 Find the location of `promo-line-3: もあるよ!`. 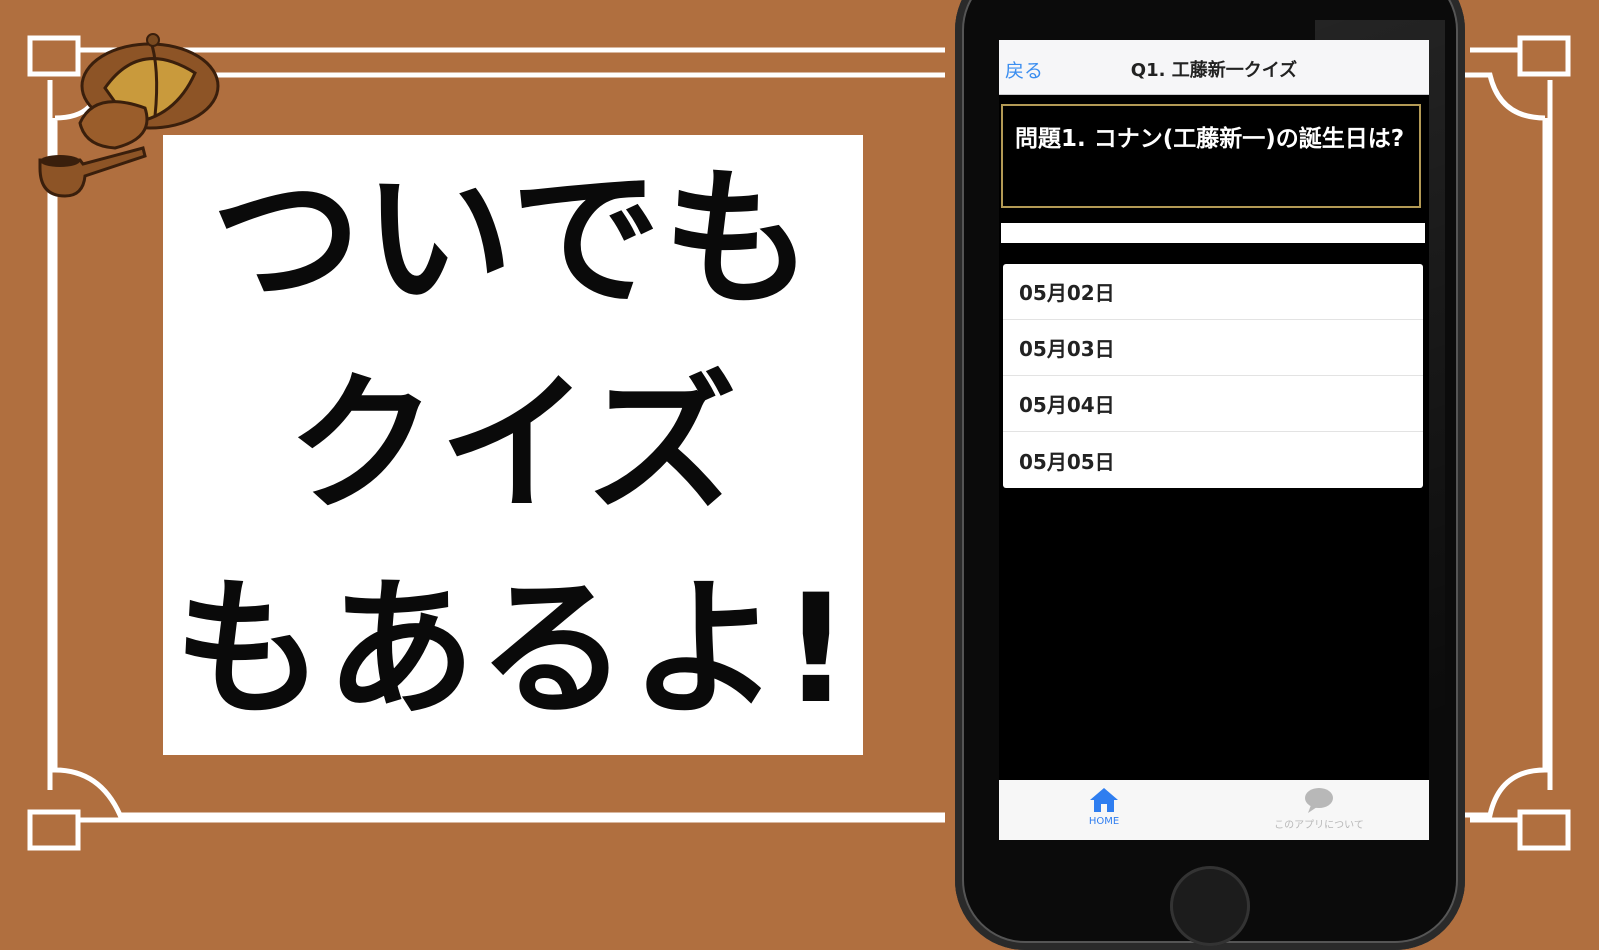

promo-line-3: もあるよ! is located at coordinates (513, 649).